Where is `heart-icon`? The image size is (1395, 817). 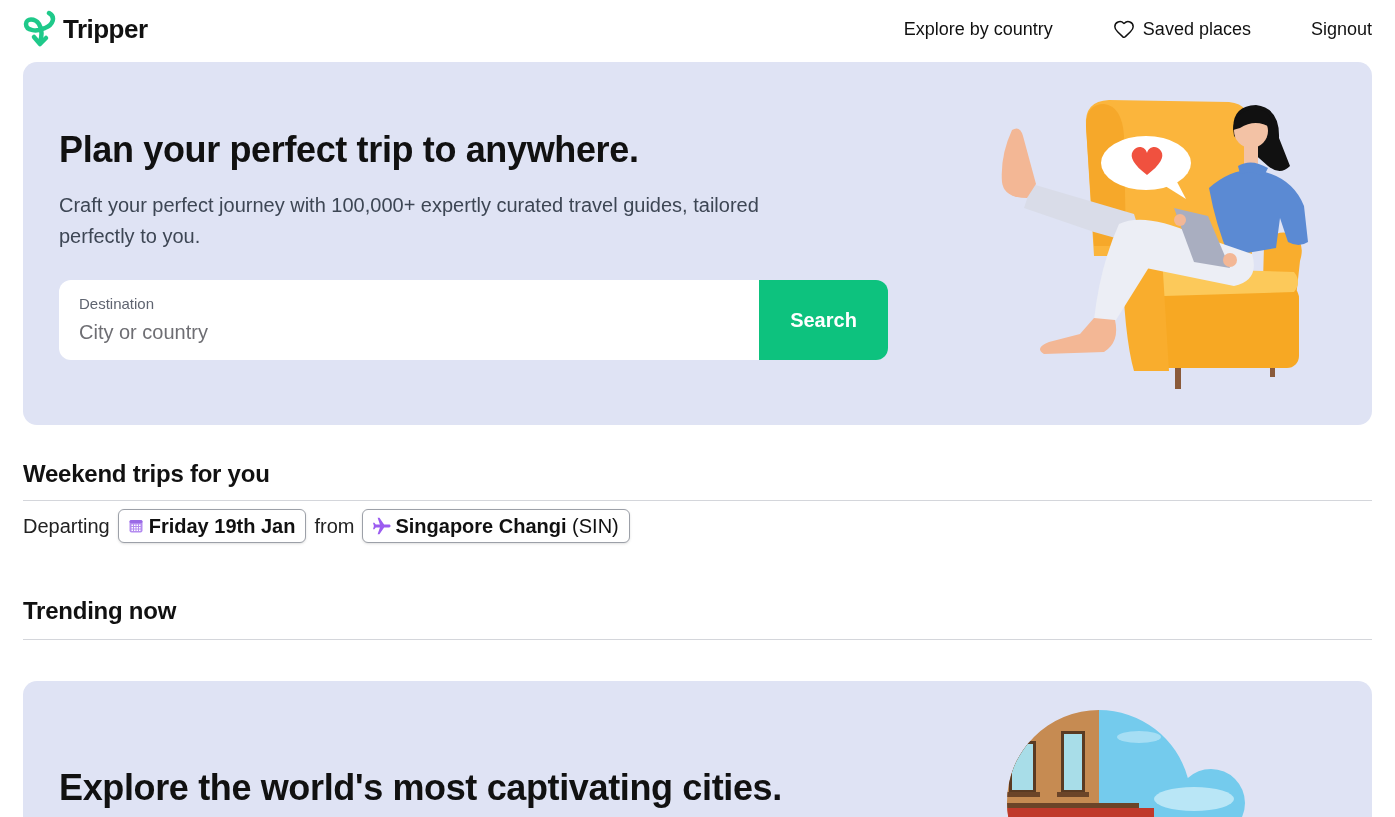 heart-icon is located at coordinates (1123, 29).